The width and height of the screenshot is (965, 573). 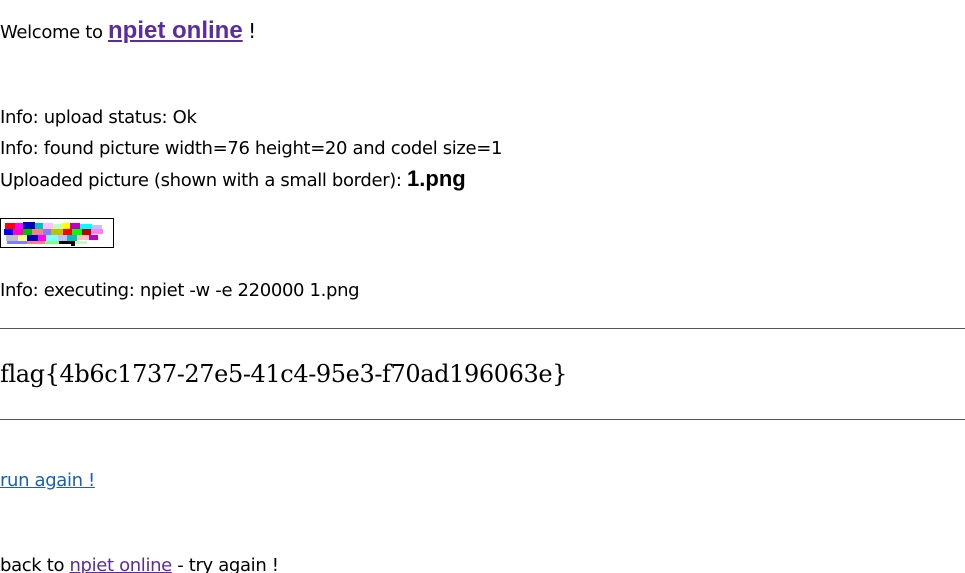 I want to click on npiet-online-link: npiet online, so click(x=175, y=30).